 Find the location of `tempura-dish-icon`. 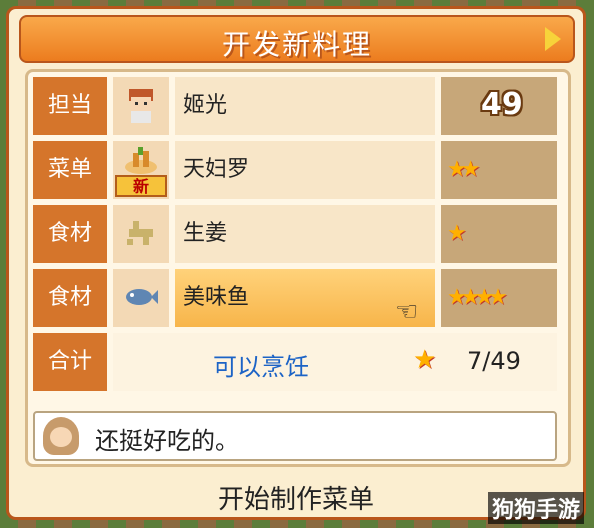

tempura-dish-icon is located at coordinates (141, 160).